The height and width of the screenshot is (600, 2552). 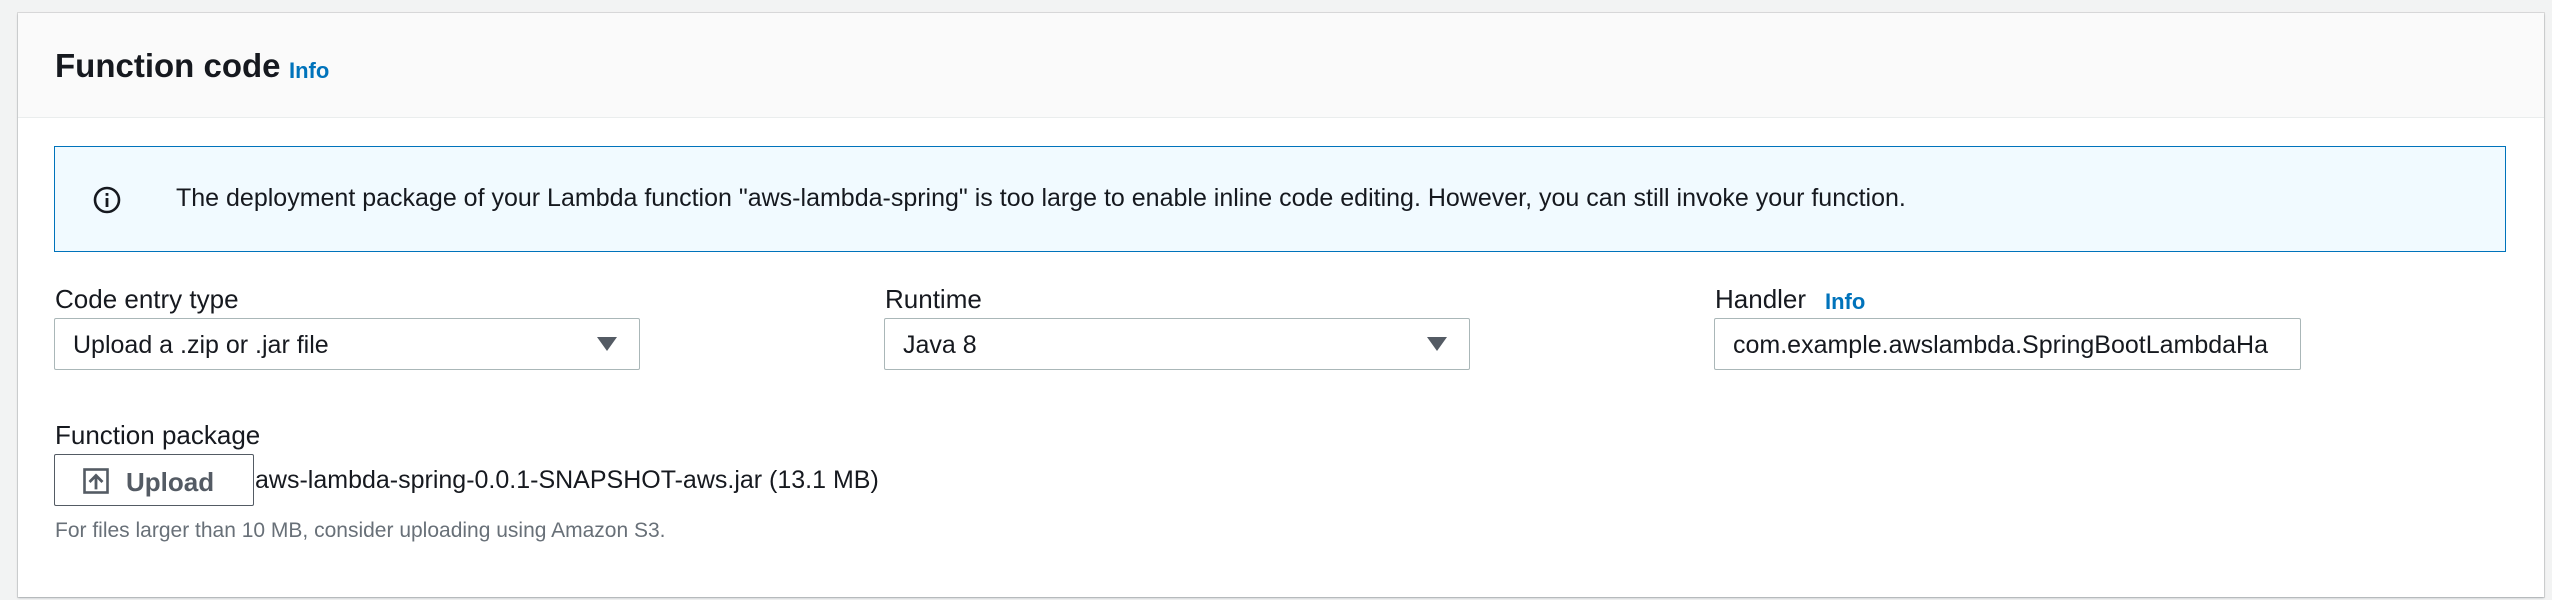 What do you see at coordinates (1845, 302) in the screenshot?
I see `handler-info-link: Info` at bounding box center [1845, 302].